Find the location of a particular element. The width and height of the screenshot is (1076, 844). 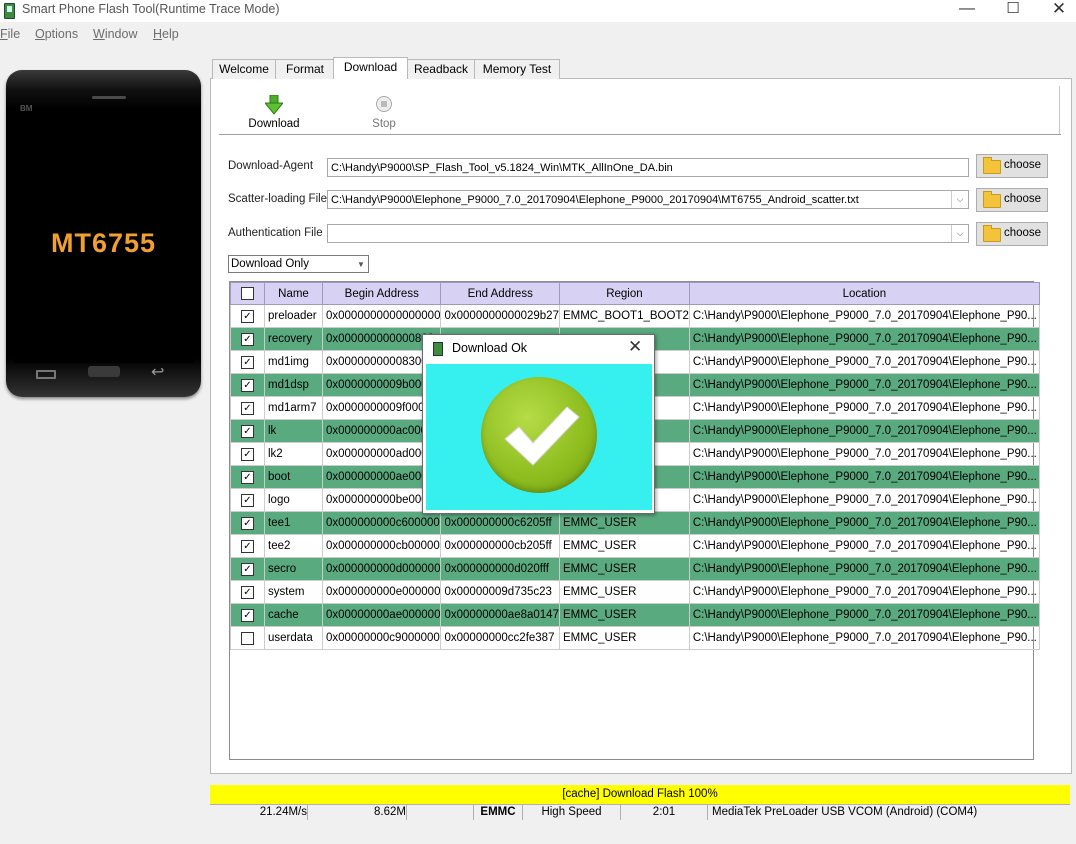

menu-help-label: Help is located at coordinates (166, 34).